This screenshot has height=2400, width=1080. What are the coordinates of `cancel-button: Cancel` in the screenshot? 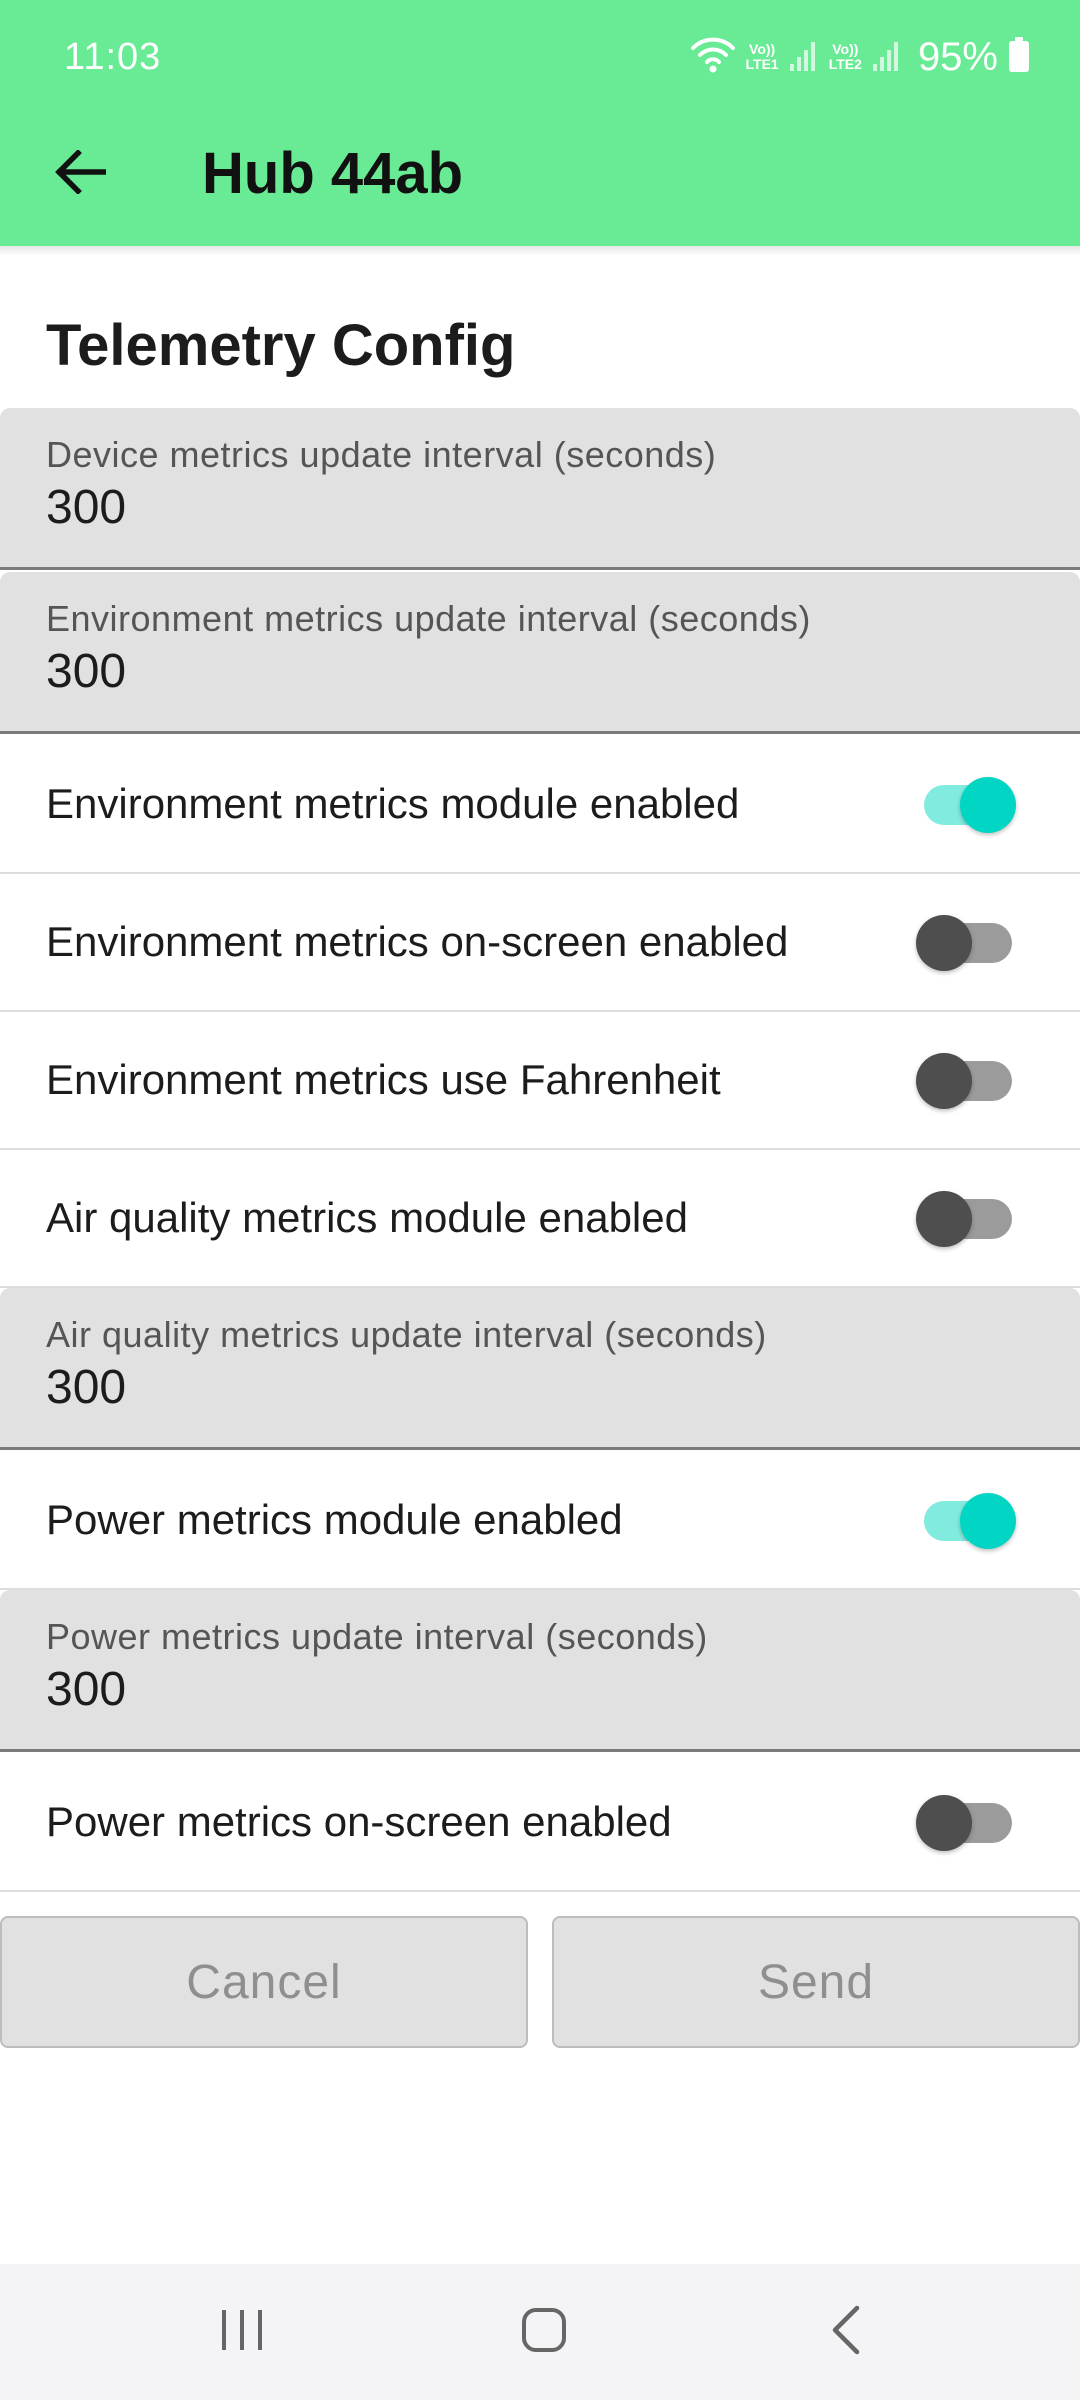 It's located at (264, 1982).